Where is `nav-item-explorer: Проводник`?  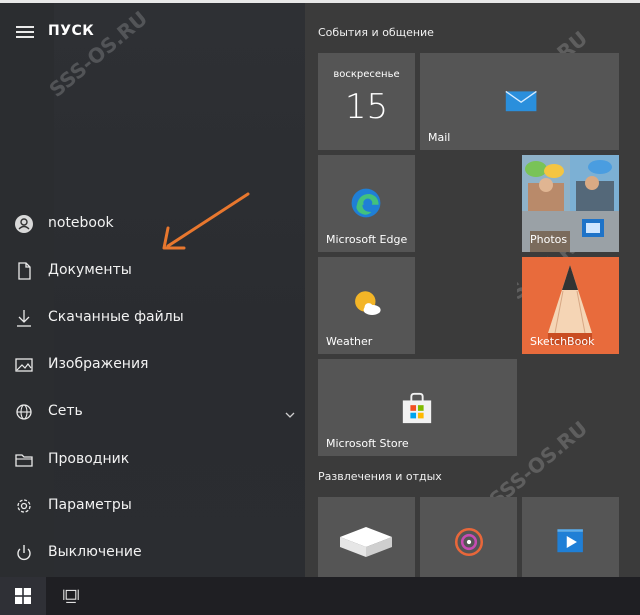 nav-item-explorer: Проводник is located at coordinates (152, 460).